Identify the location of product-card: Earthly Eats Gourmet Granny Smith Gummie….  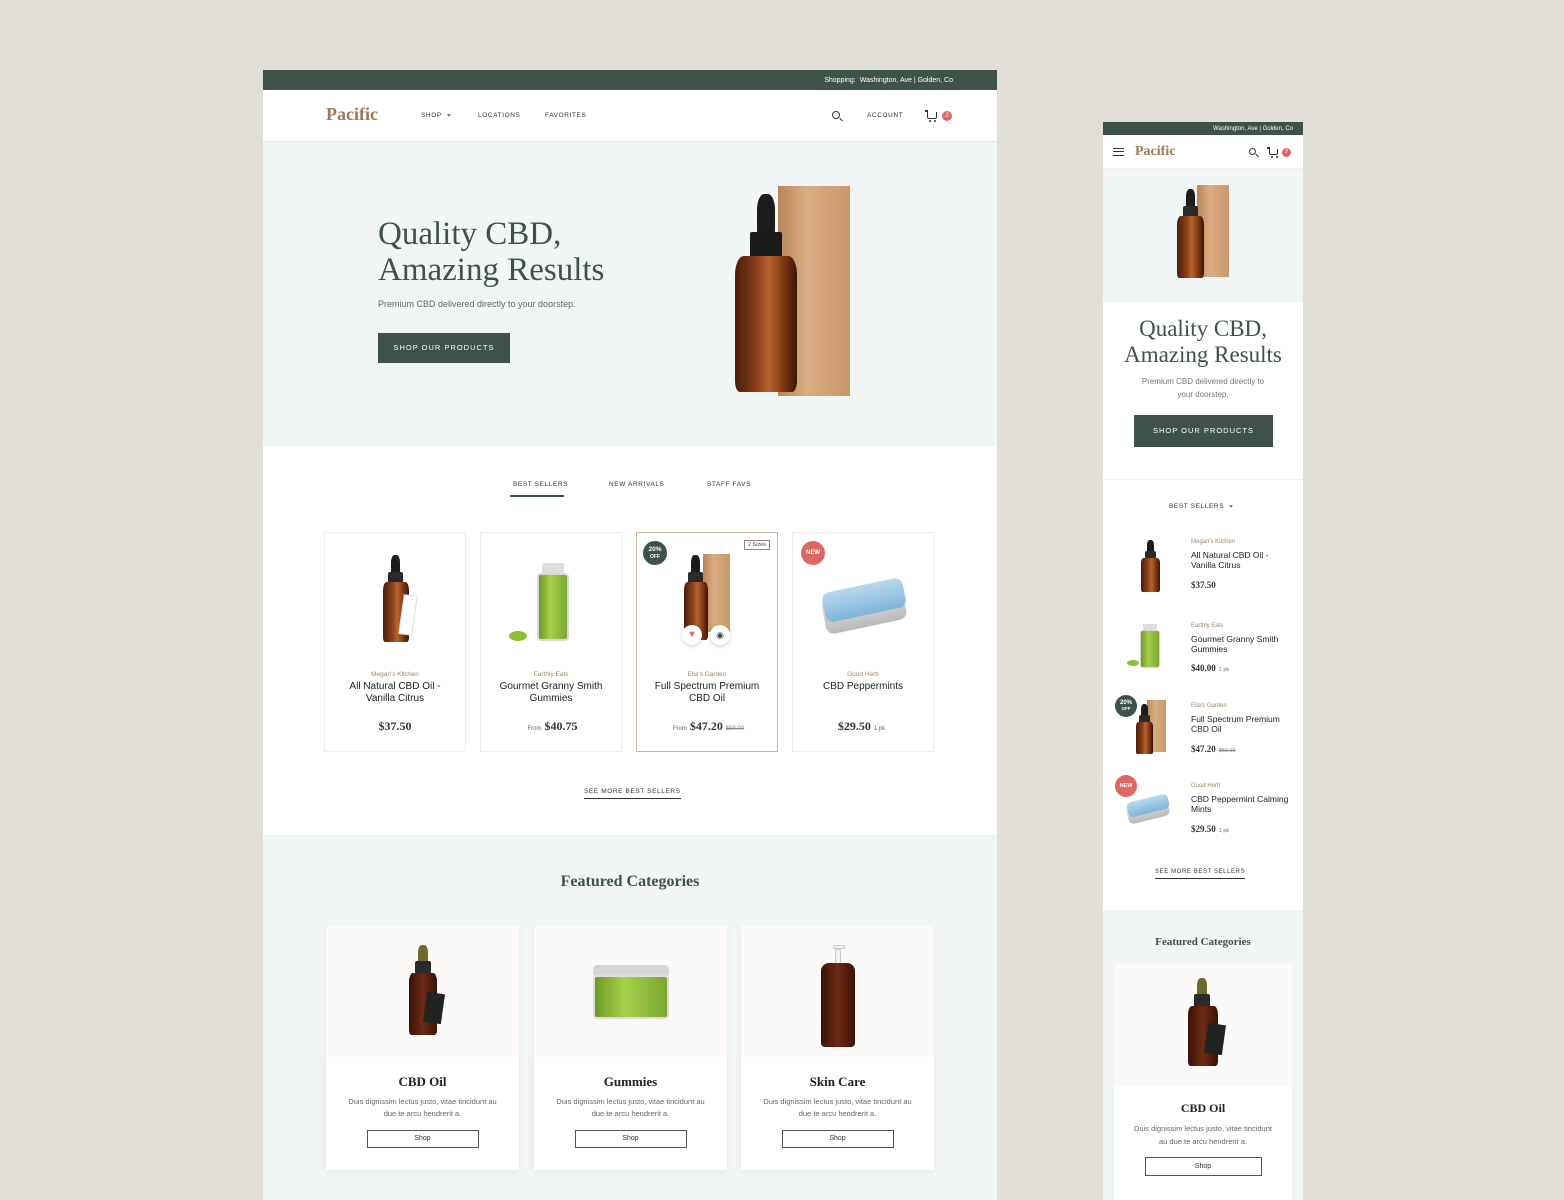
(551, 642).